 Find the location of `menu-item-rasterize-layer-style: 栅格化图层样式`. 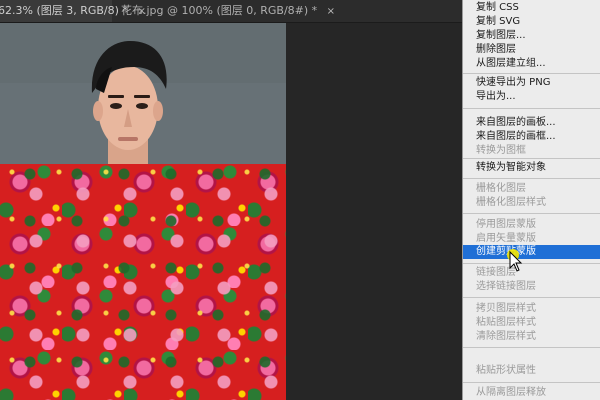

menu-item-rasterize-layer-style: 栅格化图层样式 is located at coordinates (511, 202).